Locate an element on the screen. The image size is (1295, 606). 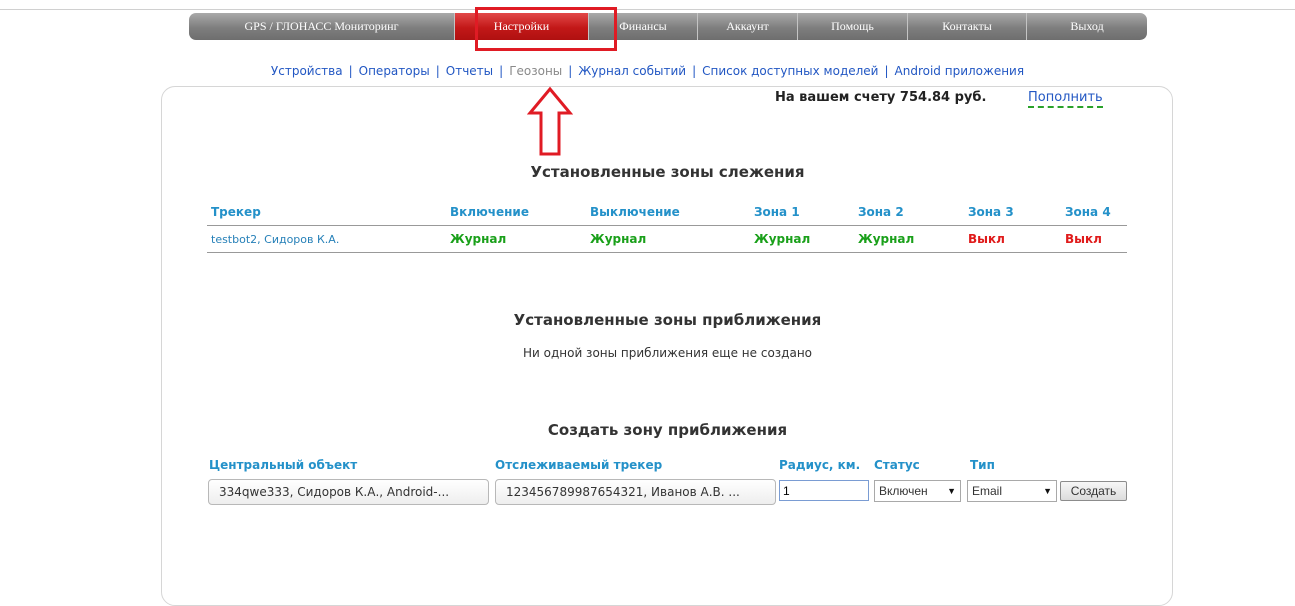
subnav-android-apps: Android приложения is located at coordinates (960, 71).